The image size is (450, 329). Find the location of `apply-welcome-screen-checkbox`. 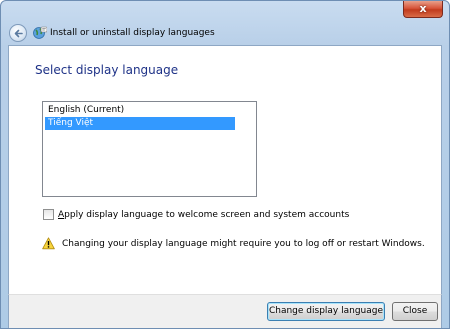

apply-welcome-screen-checkbox is located at coordinates (48, 214).